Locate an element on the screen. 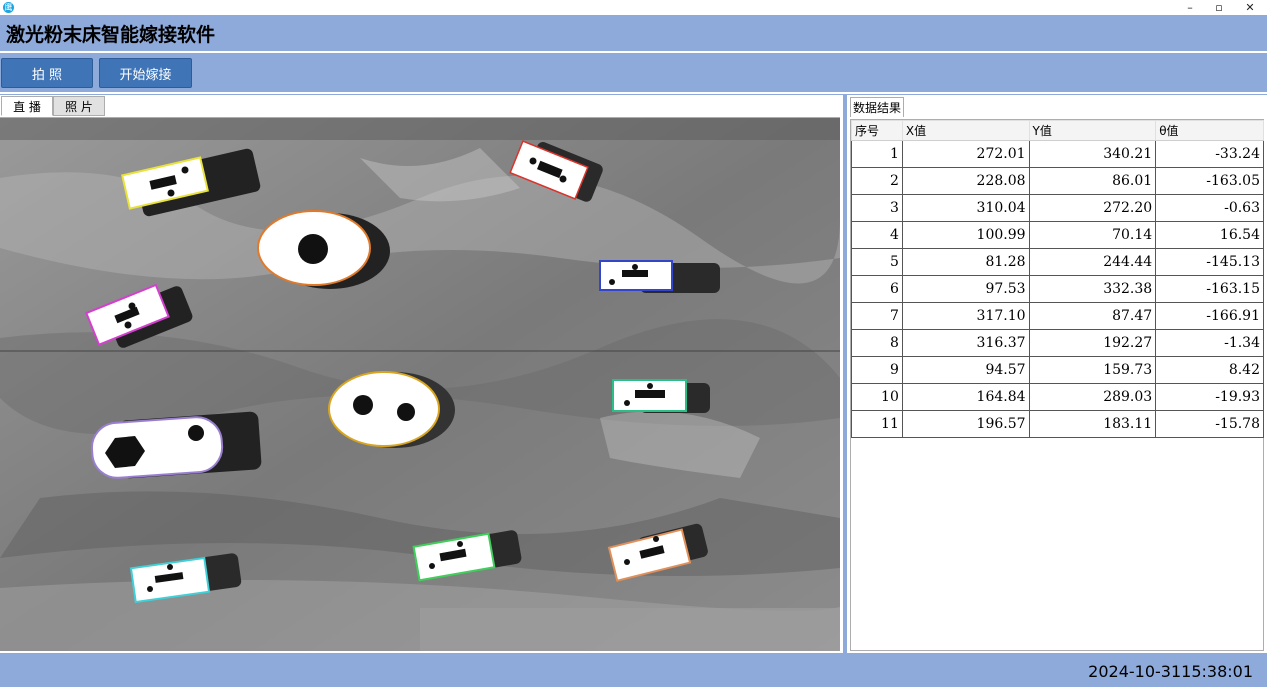 This screenshot has width=1267, height=687. table-cell: -15.78 is located at coordinates (1209, 424).